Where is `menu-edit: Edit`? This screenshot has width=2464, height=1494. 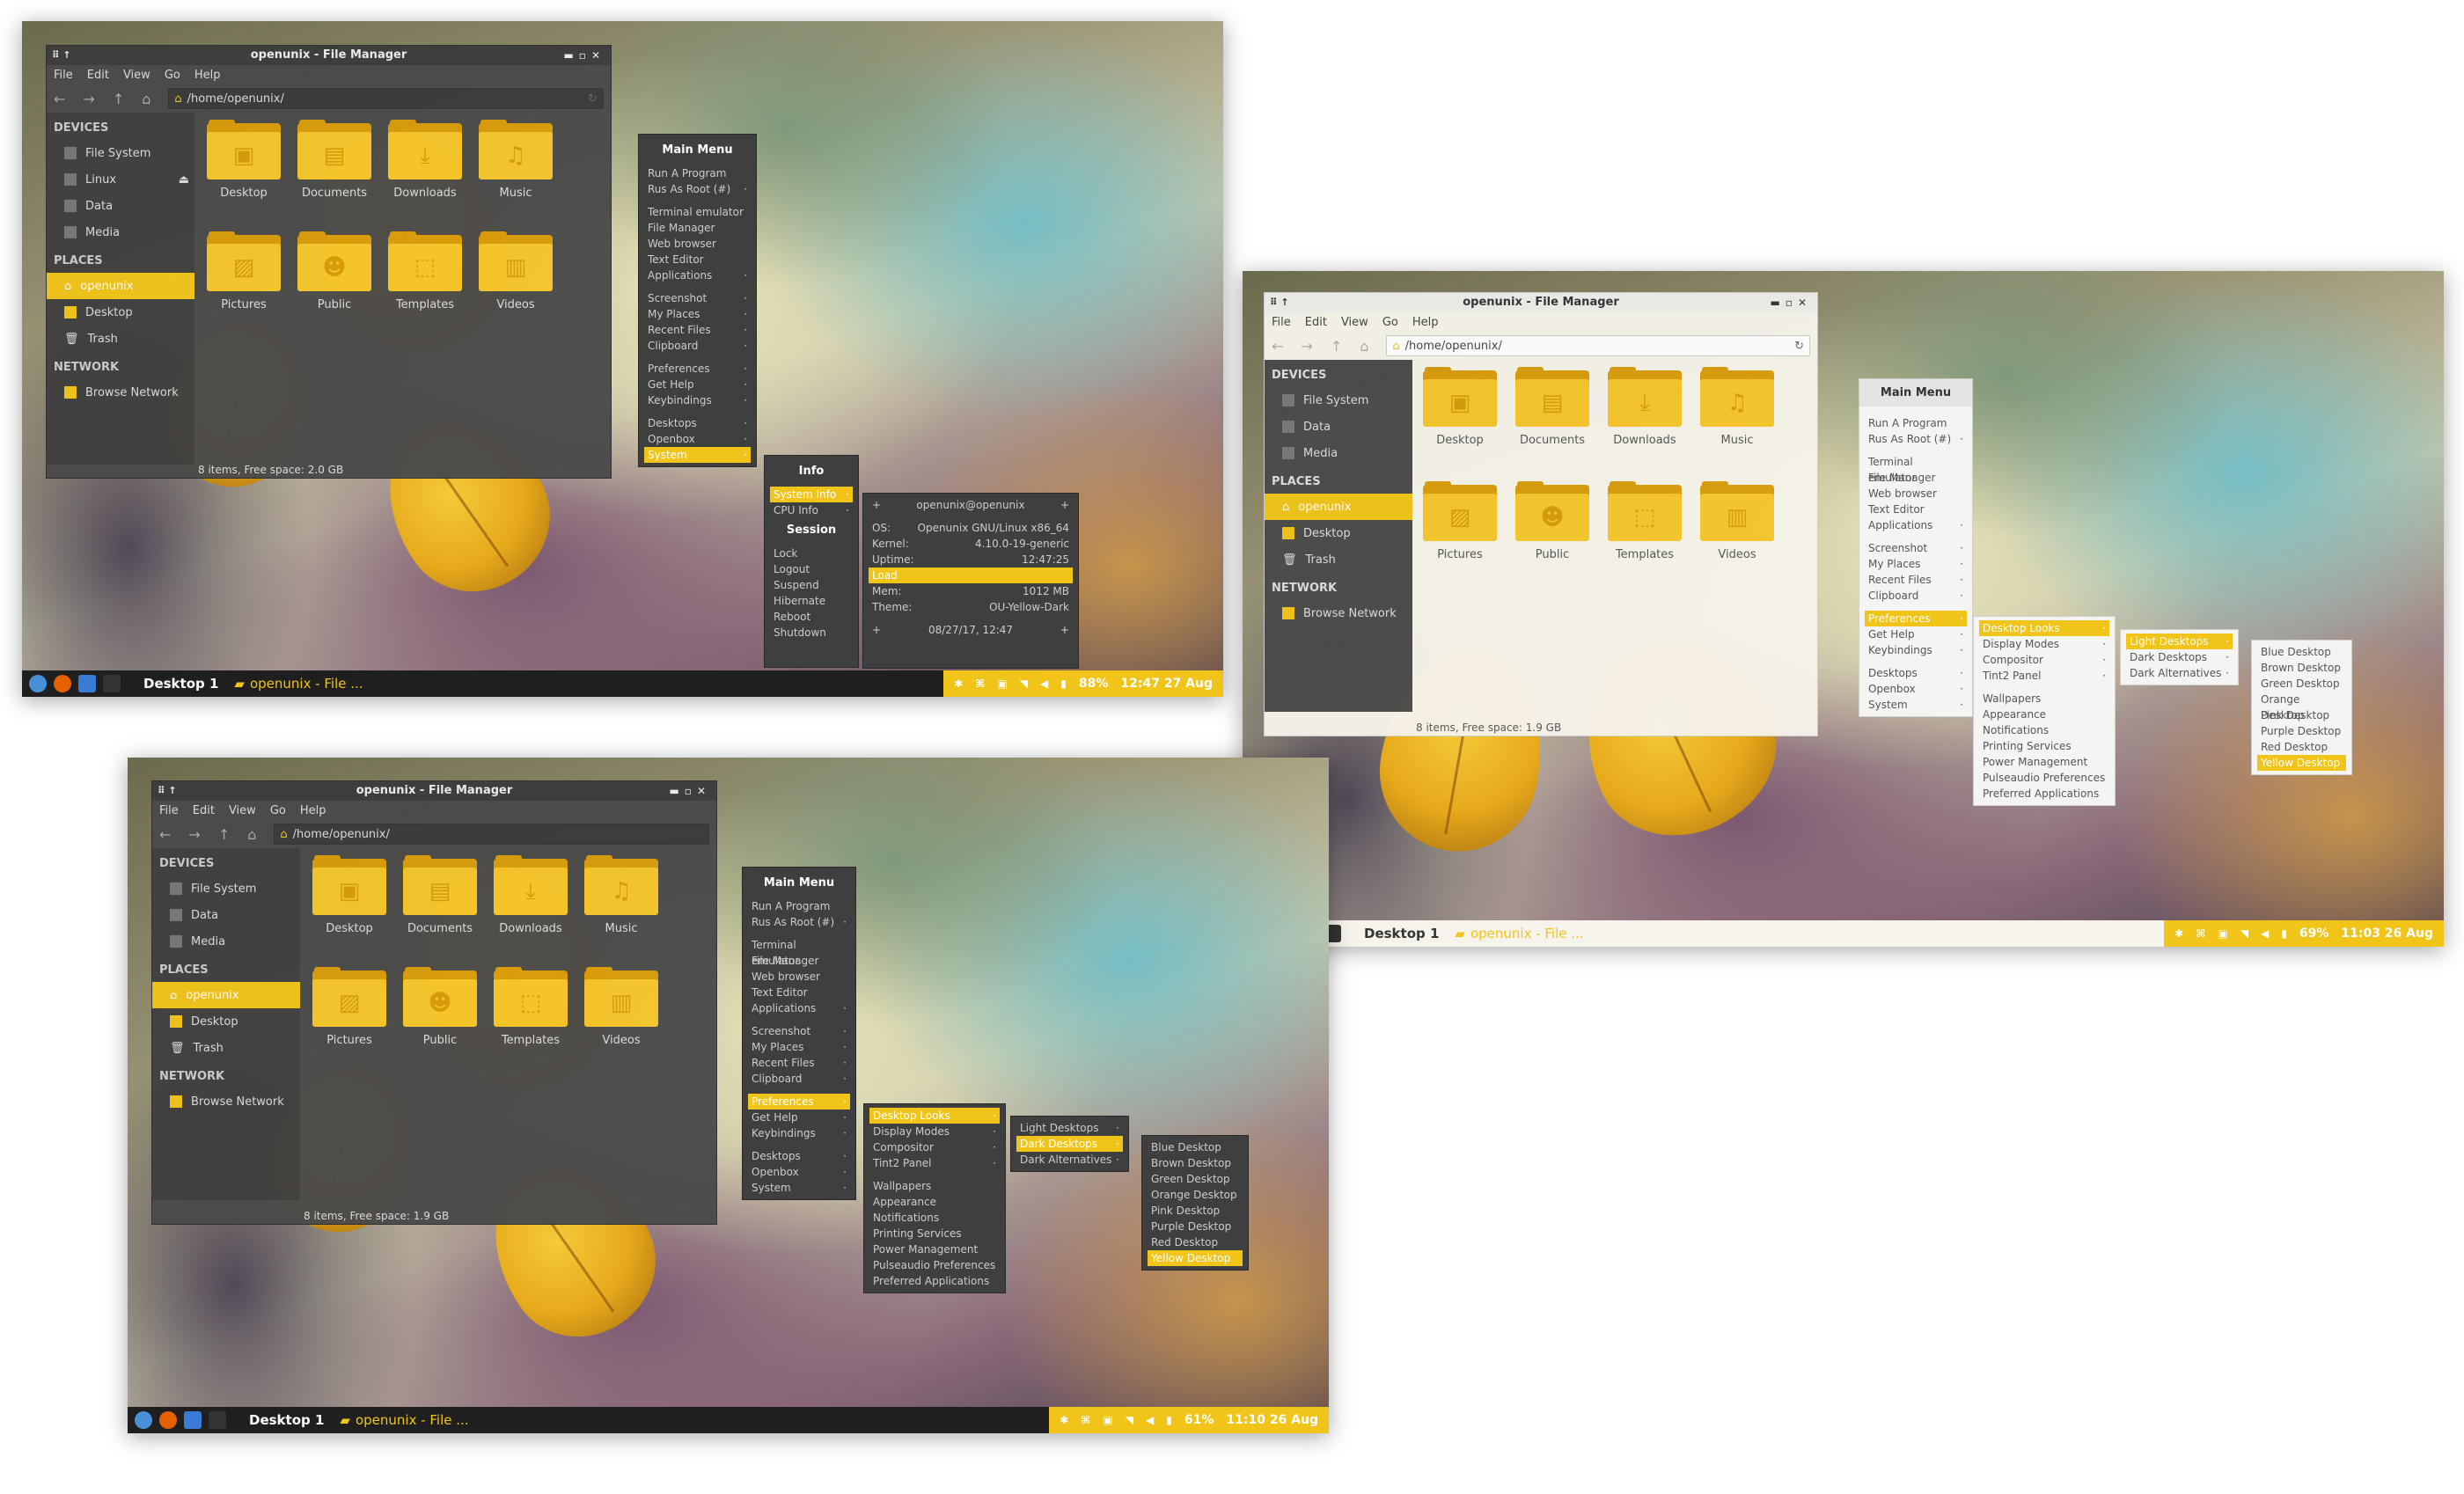
menu-edit: Edit is located at coordinates (98, 75).